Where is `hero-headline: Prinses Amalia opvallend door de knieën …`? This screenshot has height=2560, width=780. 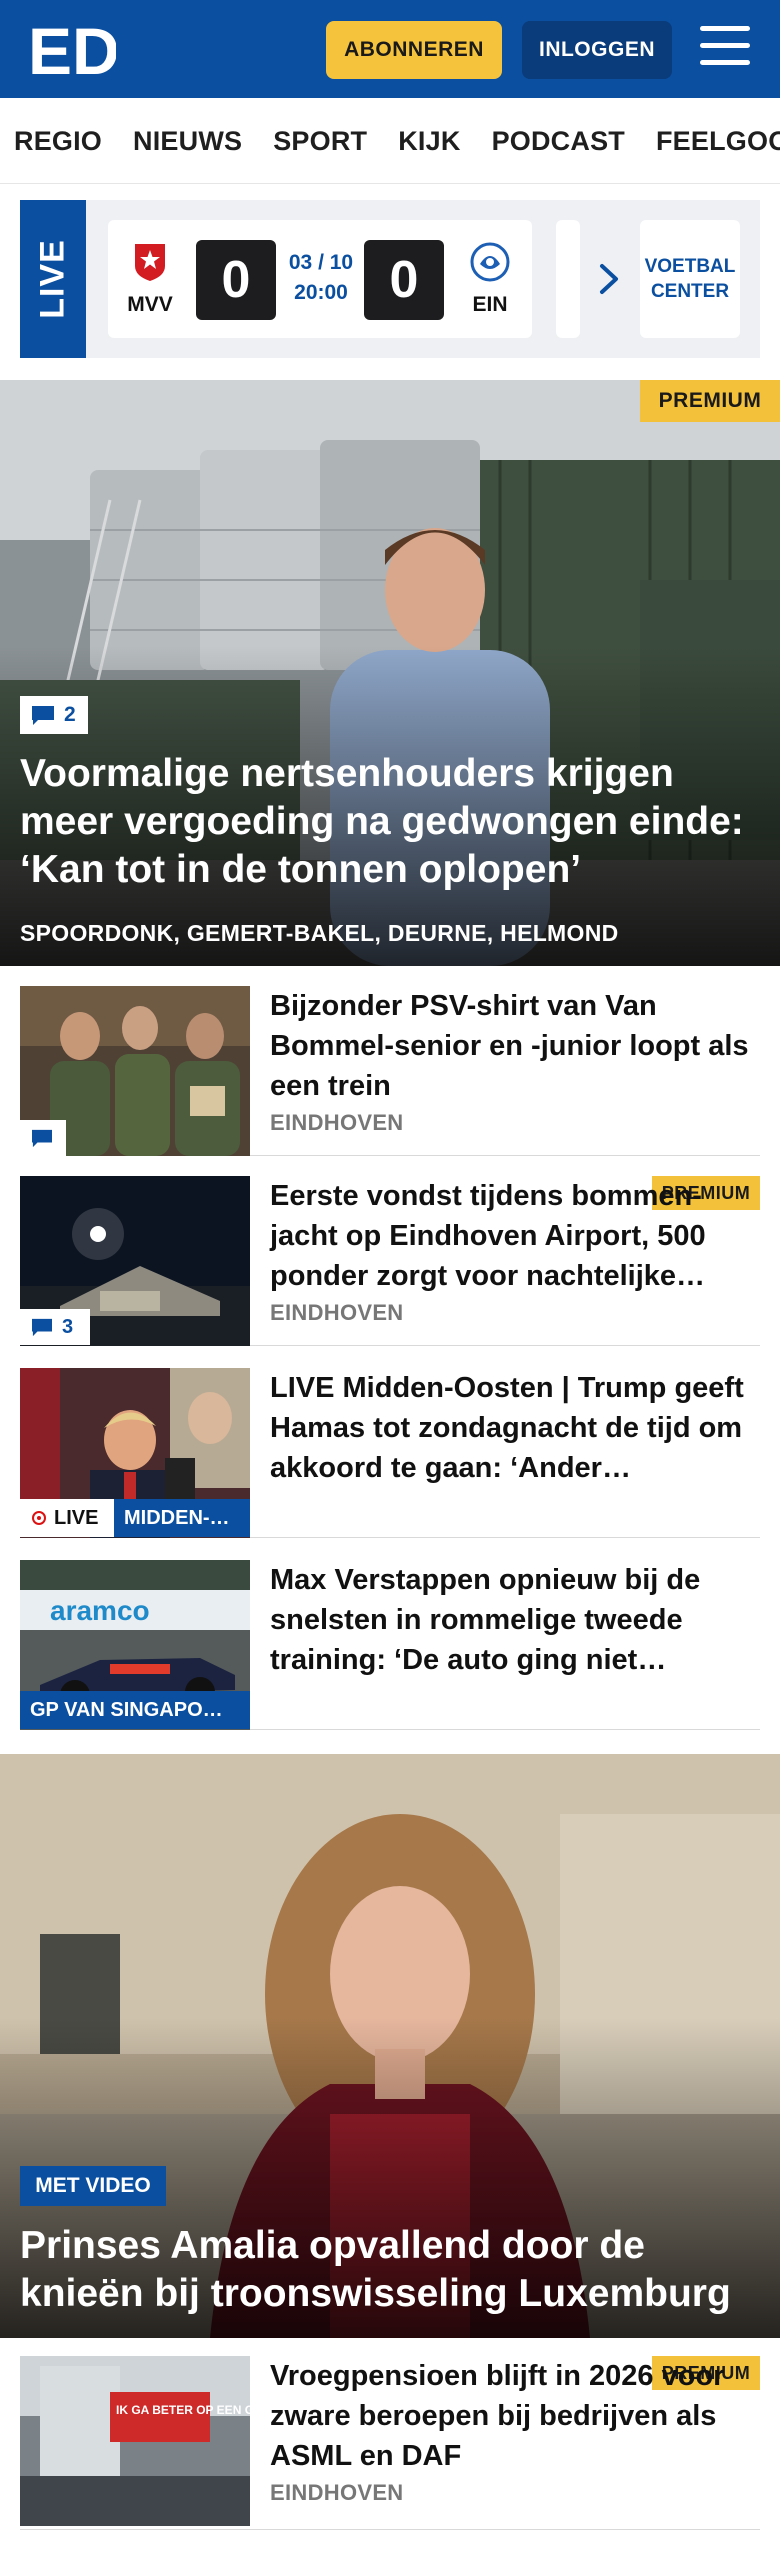
hero-headline: Prinses Amalia opvallend door de knieën … is located at coordinates (390, 2270).